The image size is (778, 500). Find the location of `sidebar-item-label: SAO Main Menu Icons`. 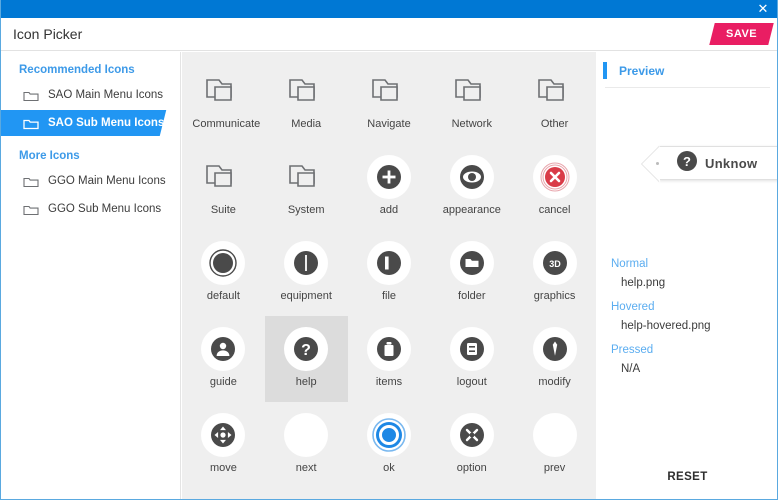

sidebar-item-label: SAO Main Menu Icons is located at coordinates (106, 95).